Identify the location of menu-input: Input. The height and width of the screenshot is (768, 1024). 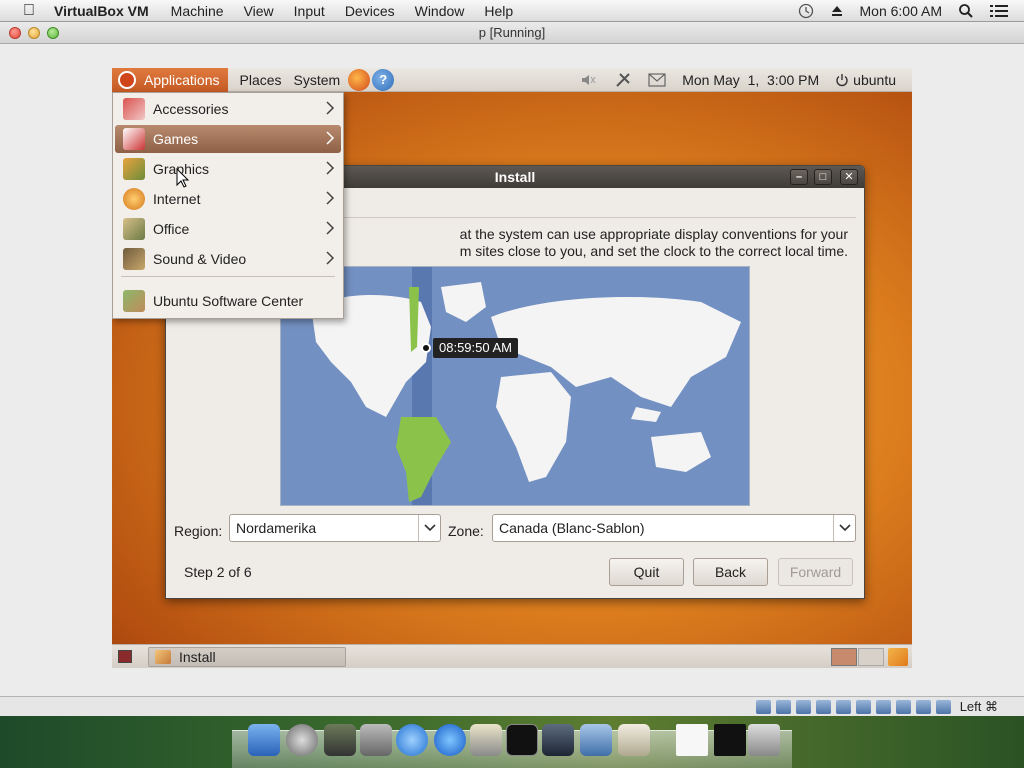
(309, 11).